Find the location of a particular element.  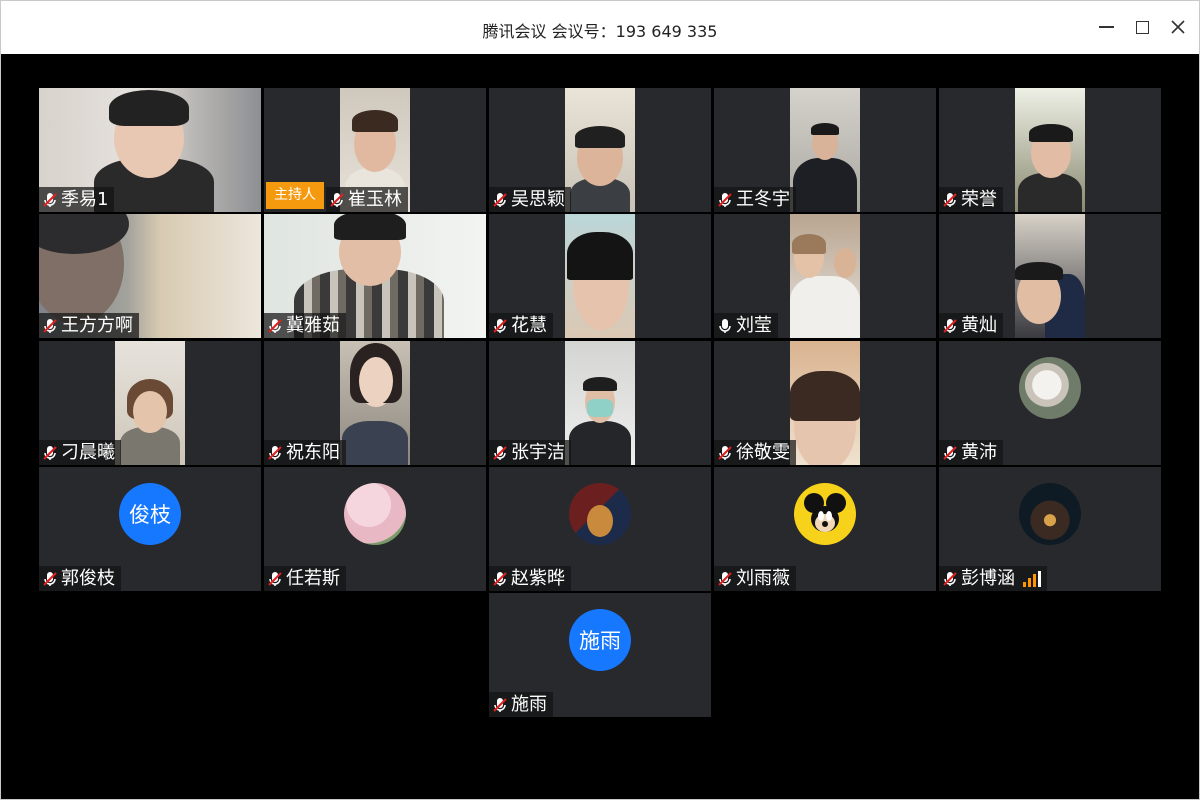

title-bar: 腾讯会议 会议号：193 649 335 is located at coordinates (600, 27).